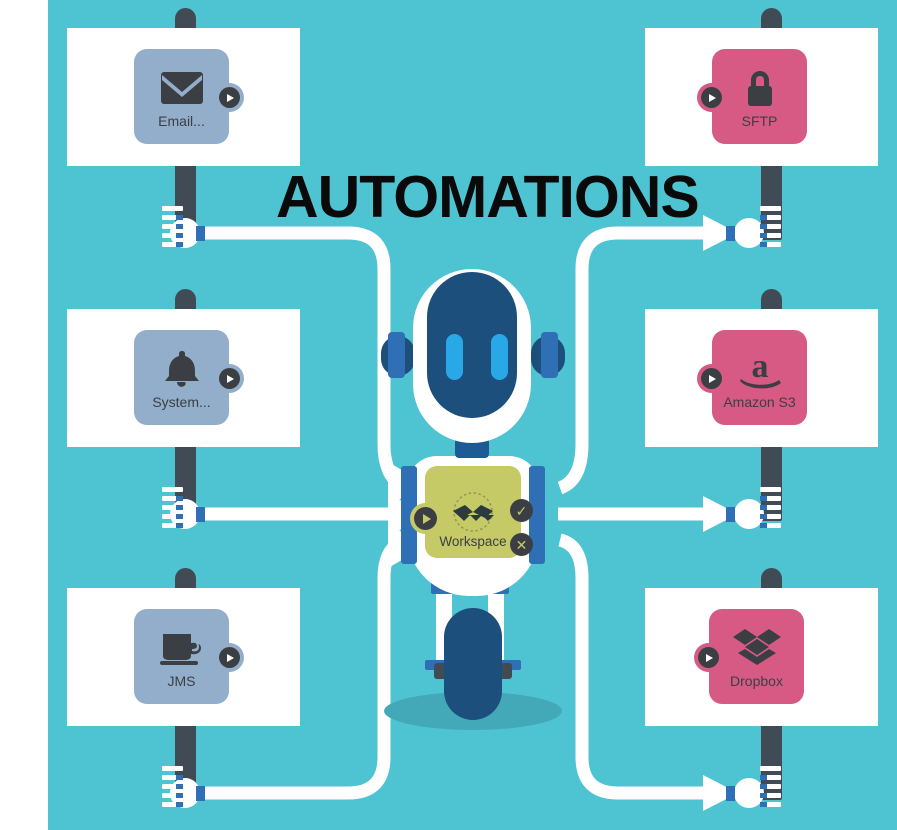  What do you see at coordinates (759, 120) in the screenshot?
I see `destination-label-sftp: SFTP` at bounding box center [759, 120].